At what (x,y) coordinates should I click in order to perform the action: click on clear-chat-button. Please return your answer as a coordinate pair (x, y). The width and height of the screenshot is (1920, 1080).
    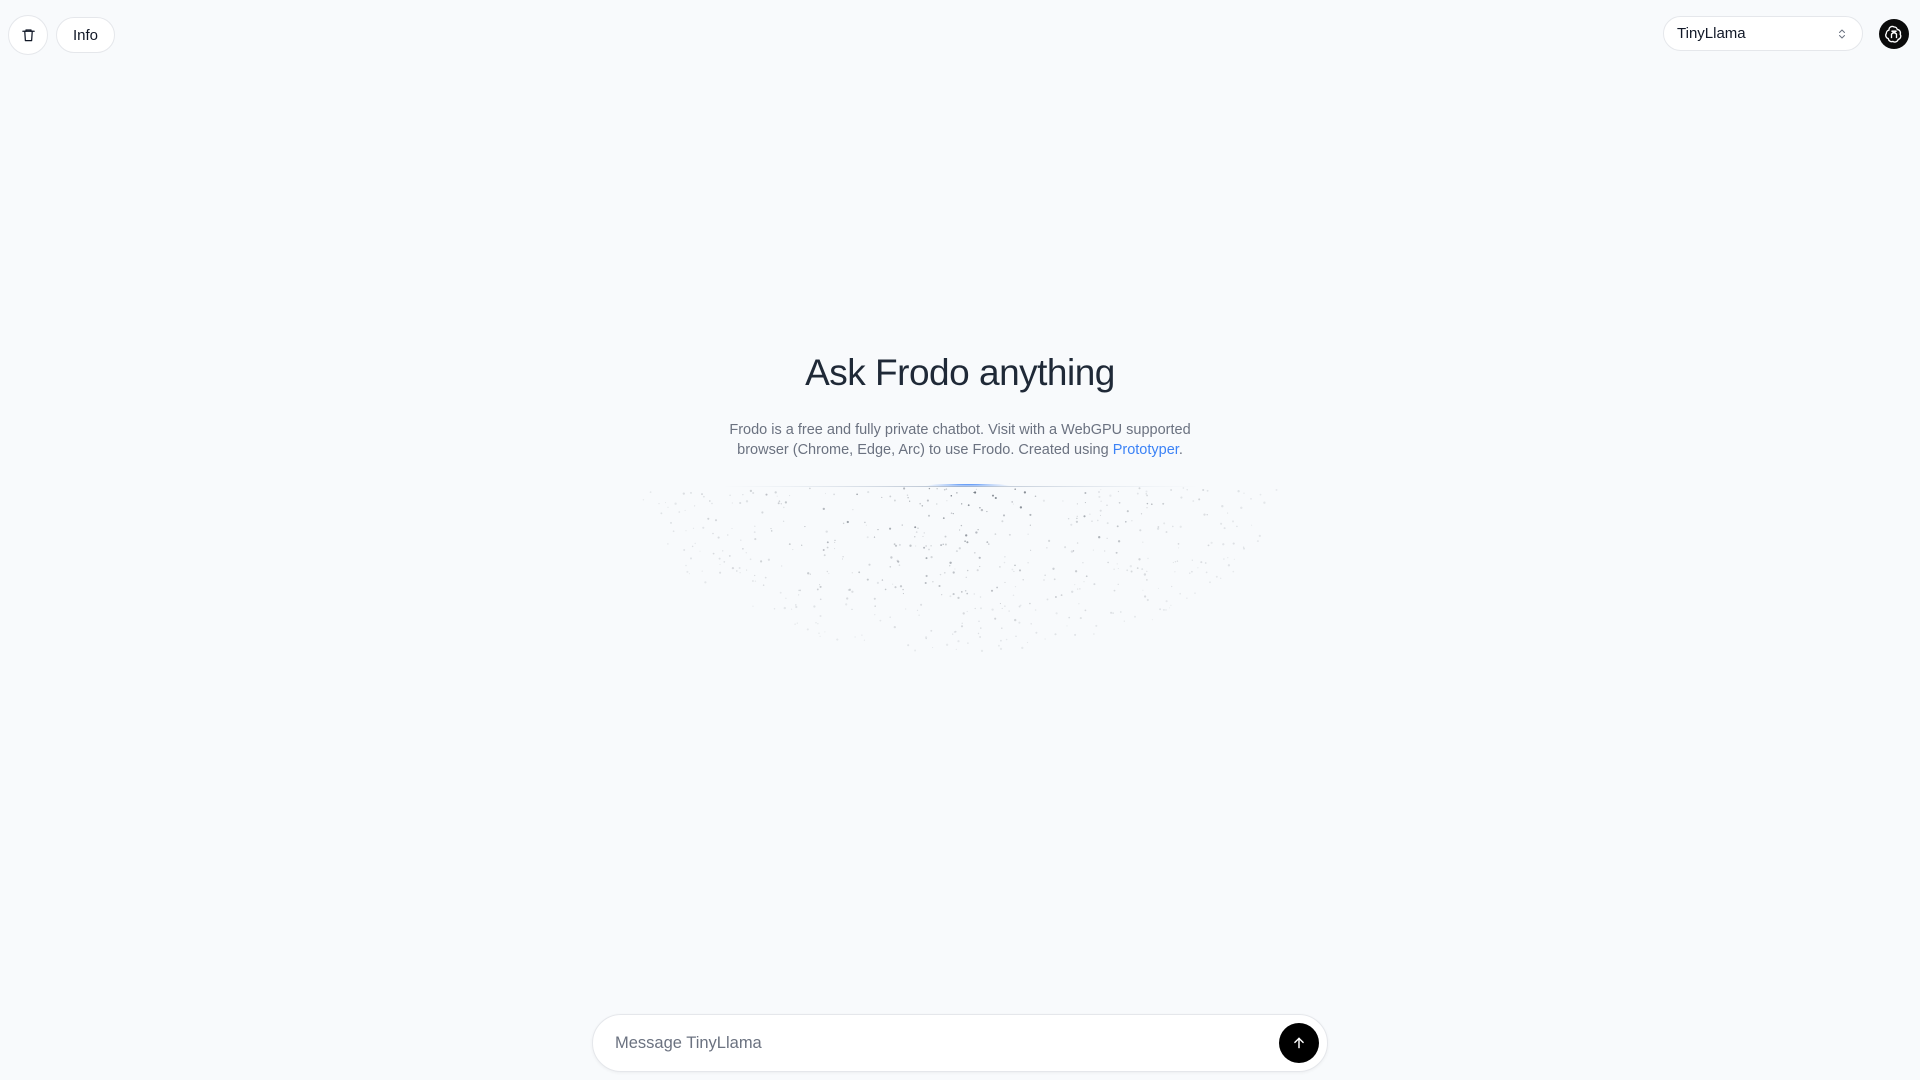
    Looking at the image, I should click on (28, 35).